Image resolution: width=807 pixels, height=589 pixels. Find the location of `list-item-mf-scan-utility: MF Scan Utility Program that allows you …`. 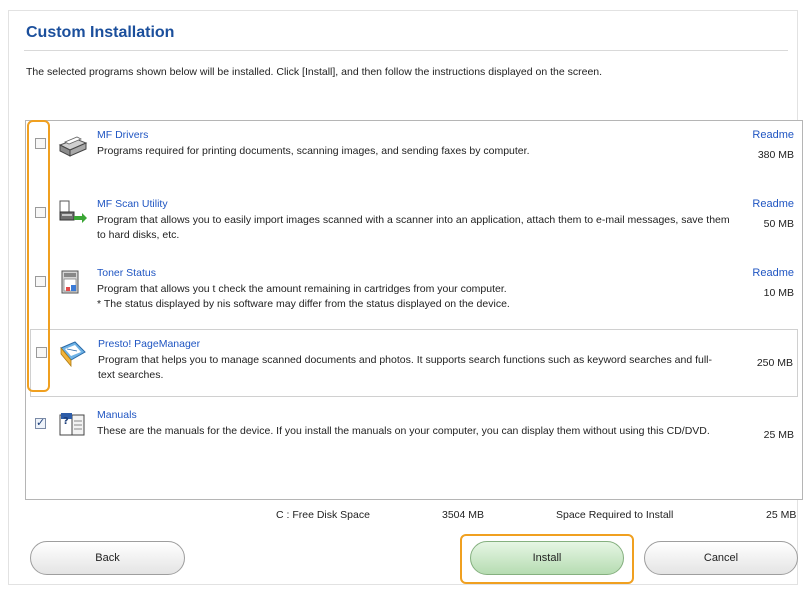

list-item-mf-scan-utility: MF Scan Utility Program that allows you … is located at coordinates (414, 224).